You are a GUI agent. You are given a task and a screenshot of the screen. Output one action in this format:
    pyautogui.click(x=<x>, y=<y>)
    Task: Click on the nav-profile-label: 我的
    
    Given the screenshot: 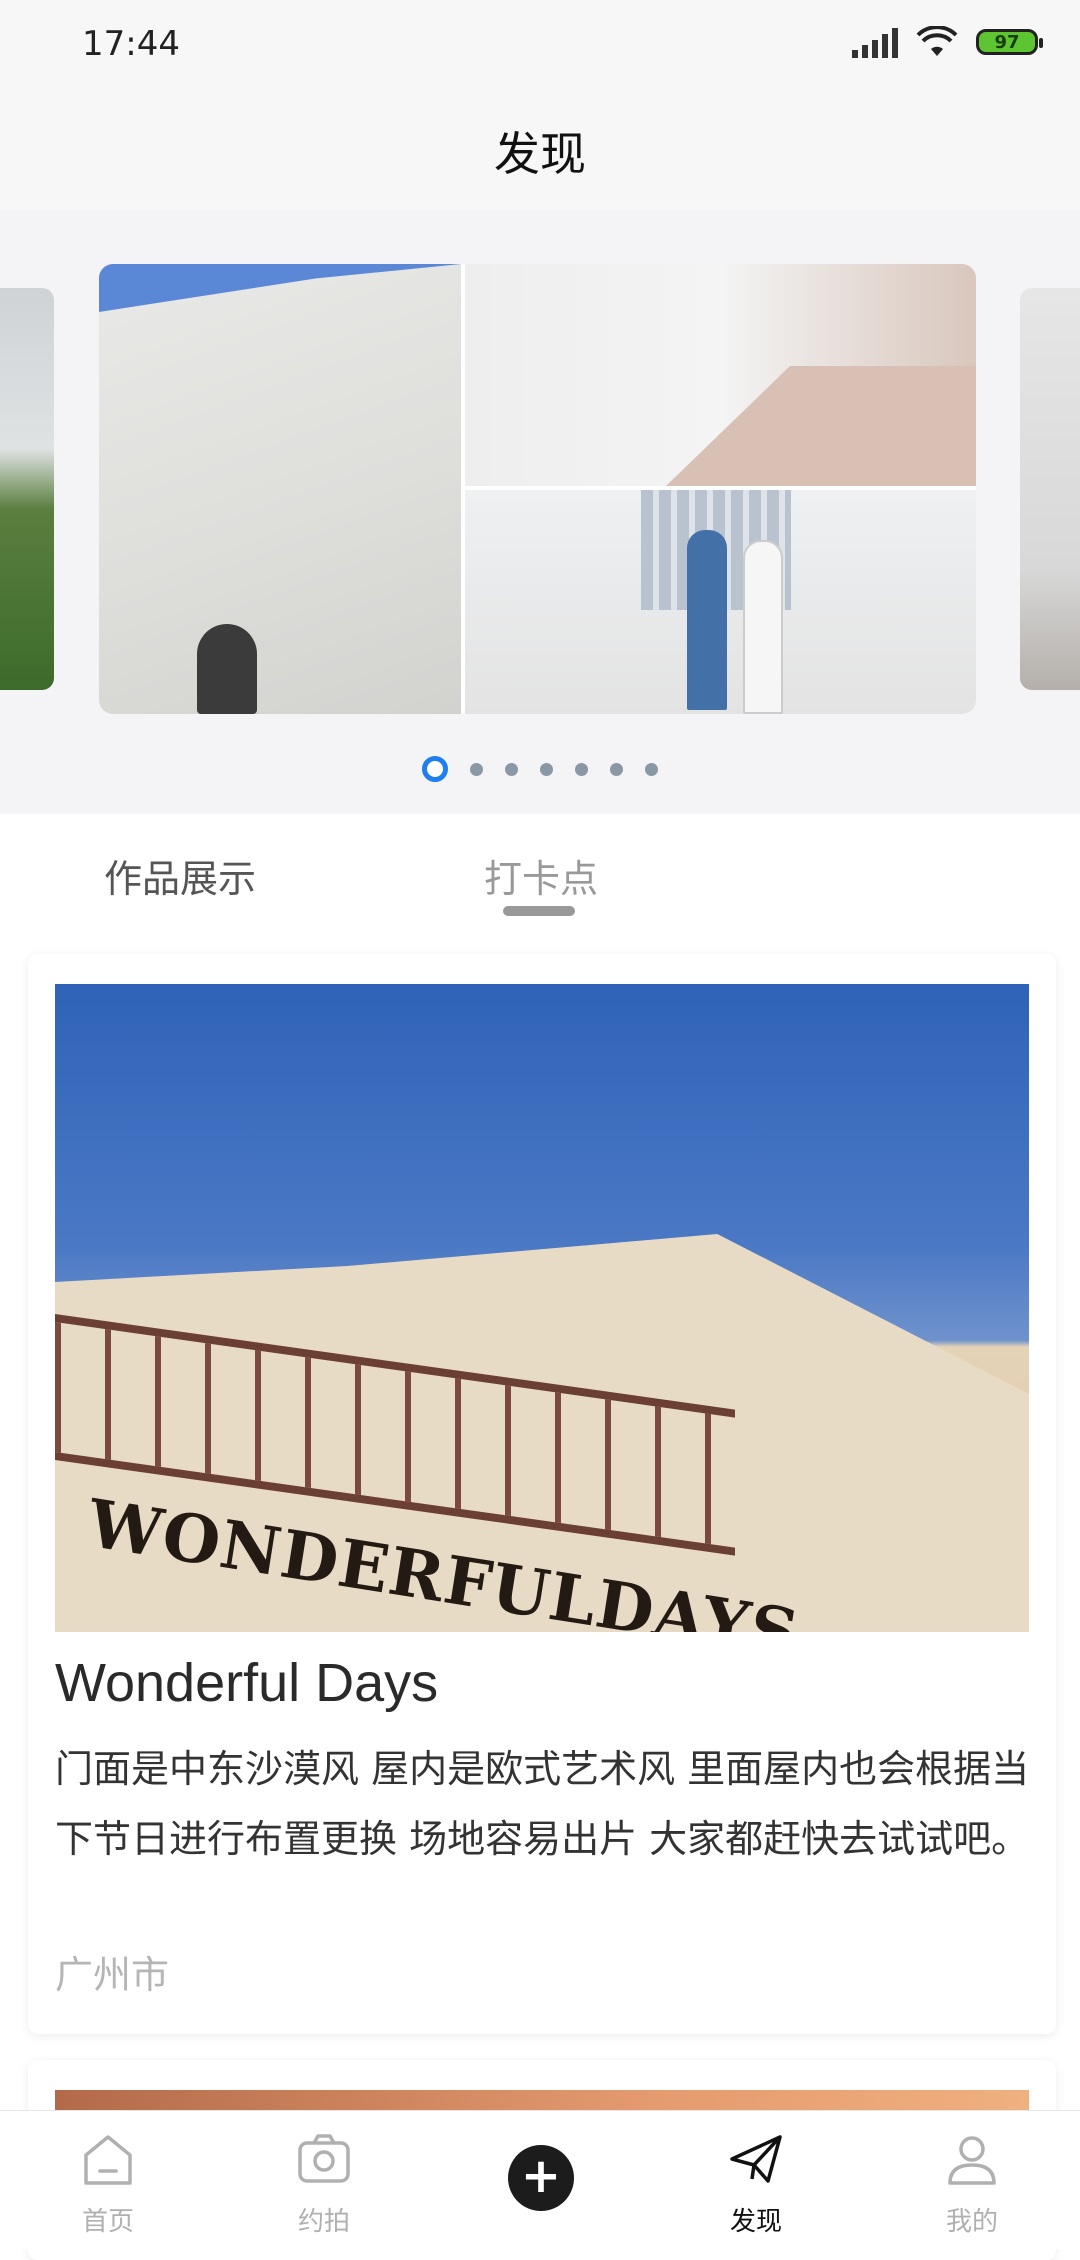 What is the action you would take?
    pyautogui.click(x=971, y=2222)
    